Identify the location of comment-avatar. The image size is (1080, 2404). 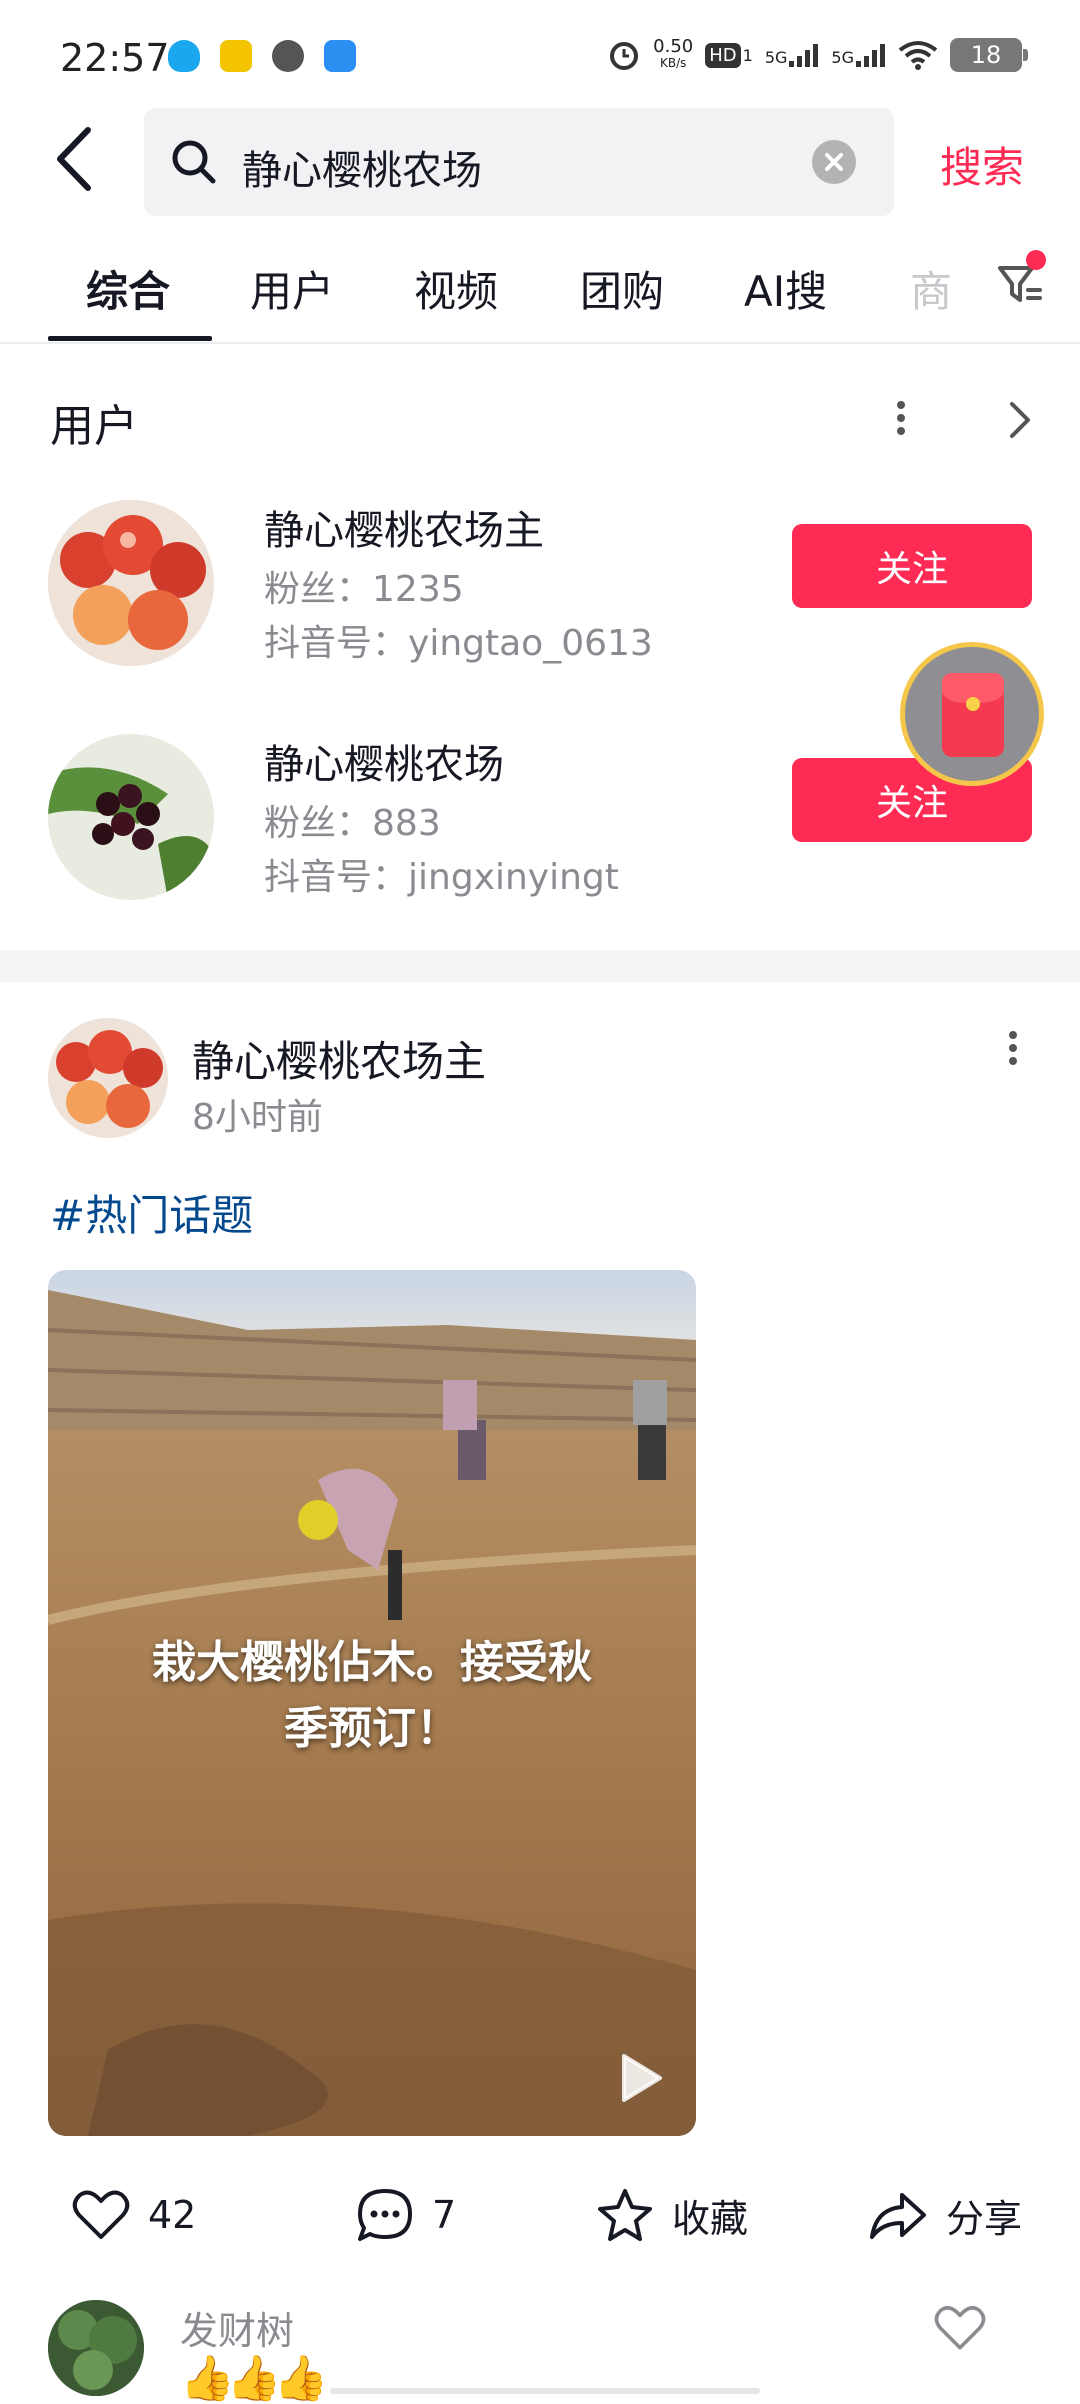
(96, 2348).